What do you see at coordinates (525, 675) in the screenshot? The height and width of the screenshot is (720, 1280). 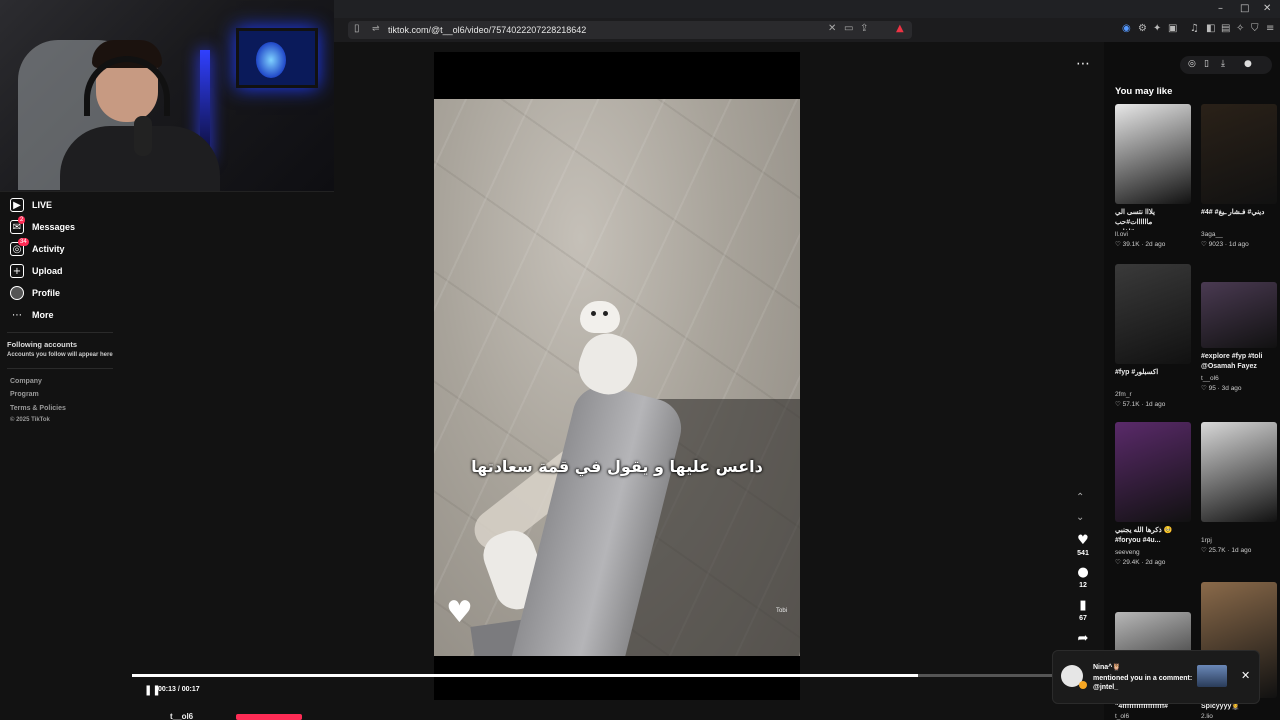 I see `progress-fill` at bounding box center [525, 675].